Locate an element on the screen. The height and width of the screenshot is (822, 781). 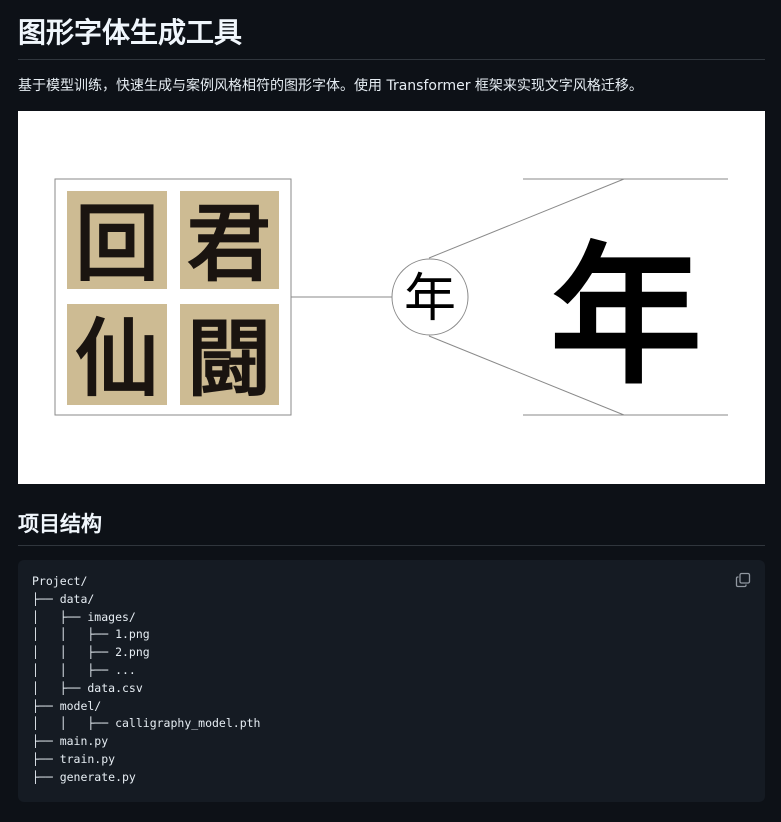
code-line: ├── train.py is located at coordinates (74, 758).